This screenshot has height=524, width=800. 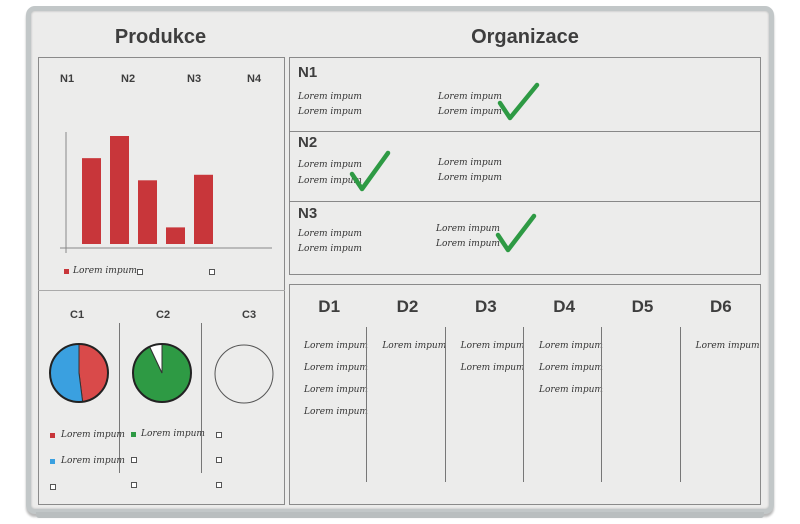 I want to click on column-d6-item: Lorem impum, so click(x=727, y=346).